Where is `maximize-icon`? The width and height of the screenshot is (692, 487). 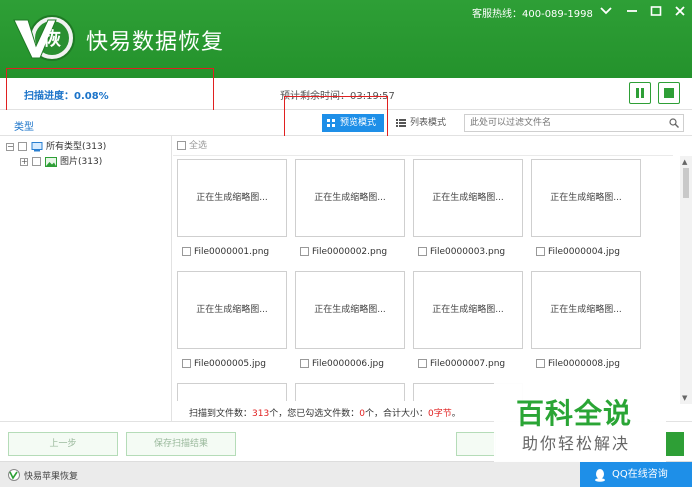
maximize-icon is located at coordinates (656, 11).